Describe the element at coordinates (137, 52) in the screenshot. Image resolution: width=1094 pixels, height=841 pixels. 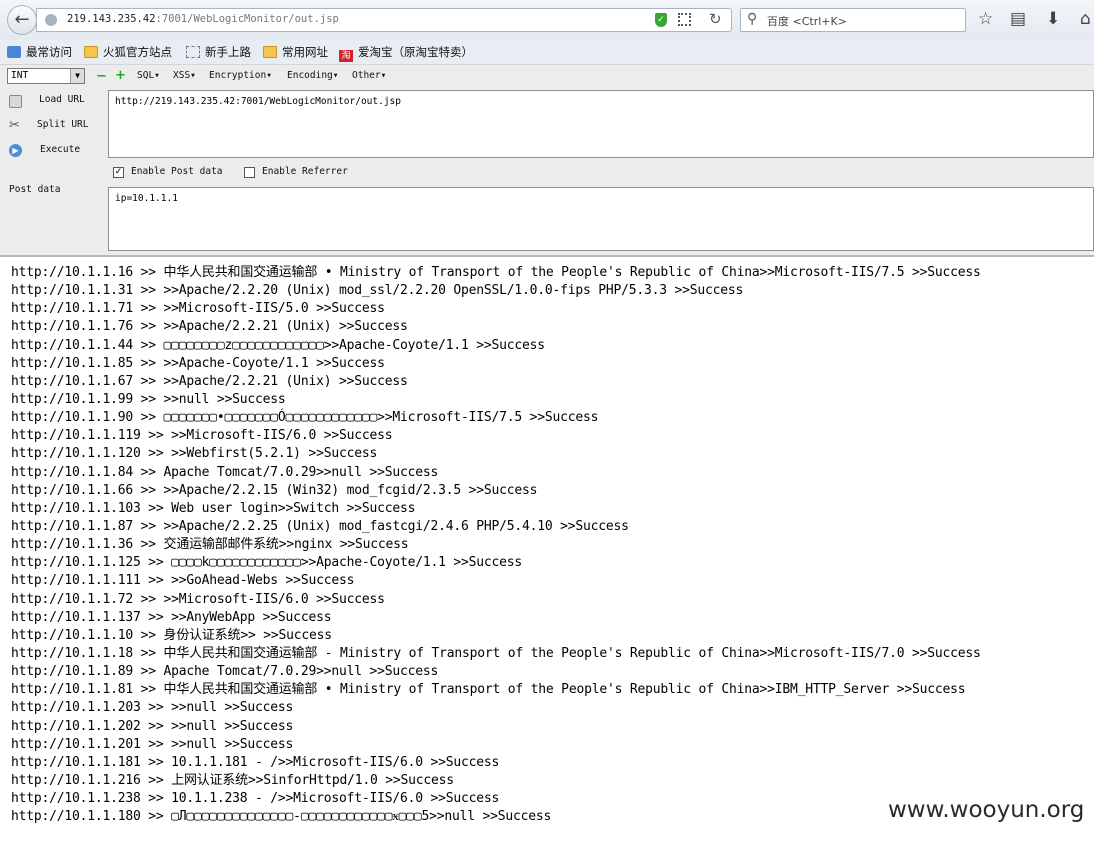
I see `bookmark-label: 火狐官方站点` at that location.